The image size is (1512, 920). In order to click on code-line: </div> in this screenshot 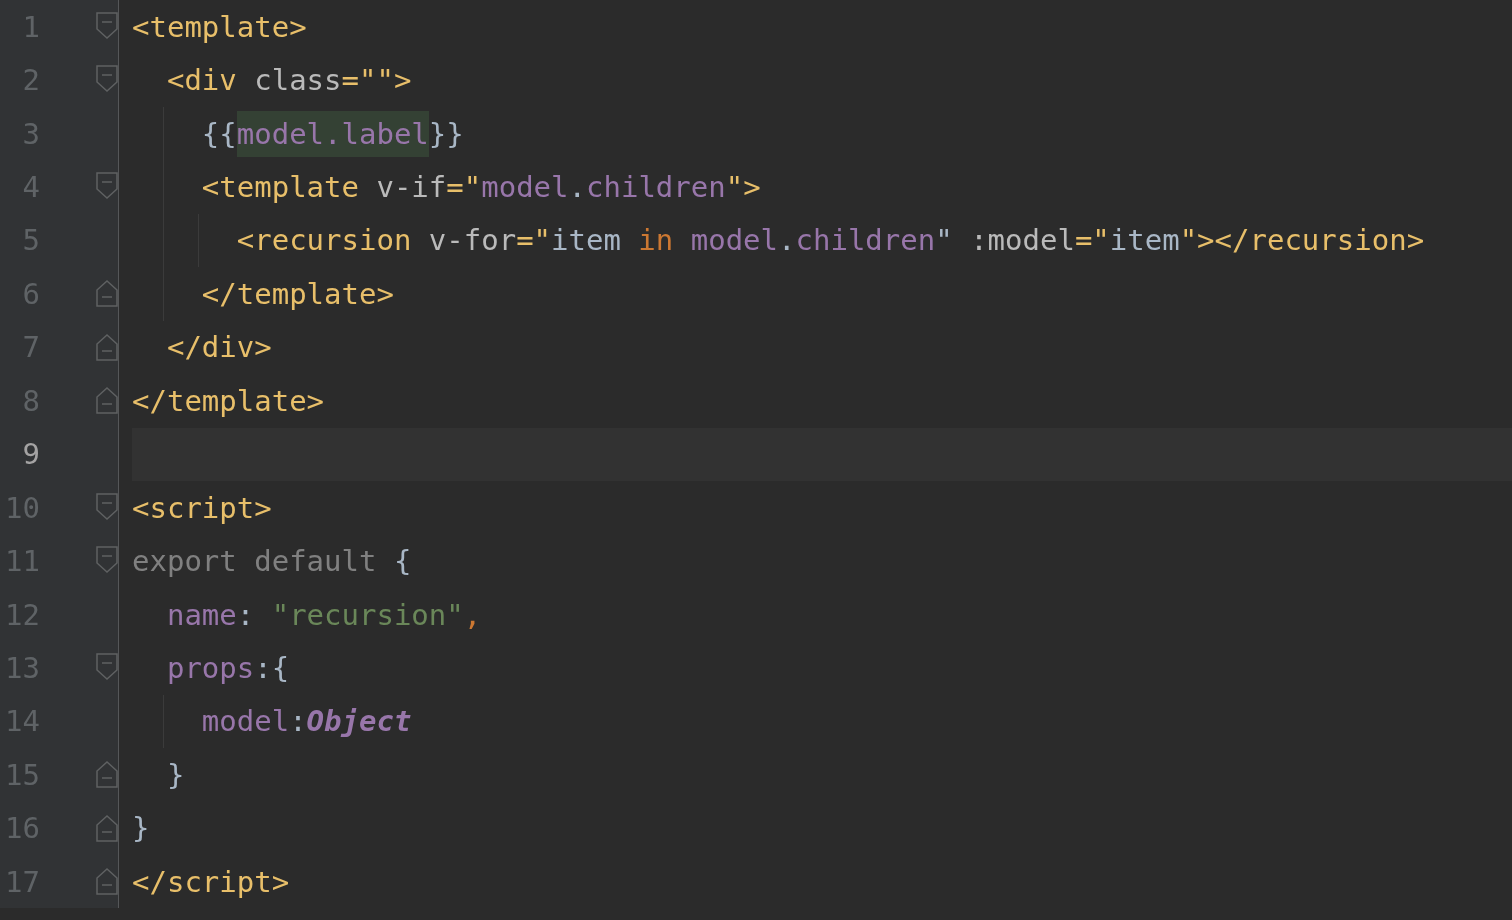, I will do `click(218, 348)`.